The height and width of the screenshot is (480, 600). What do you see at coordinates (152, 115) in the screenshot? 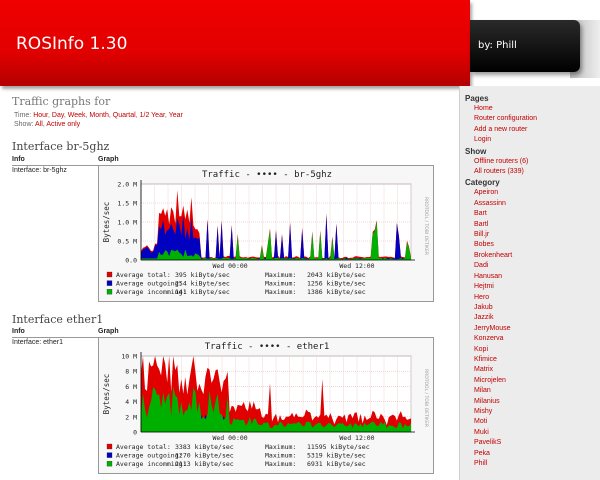
I see `time-option-link: 1/2 Year` at bounding box center [152, 115].